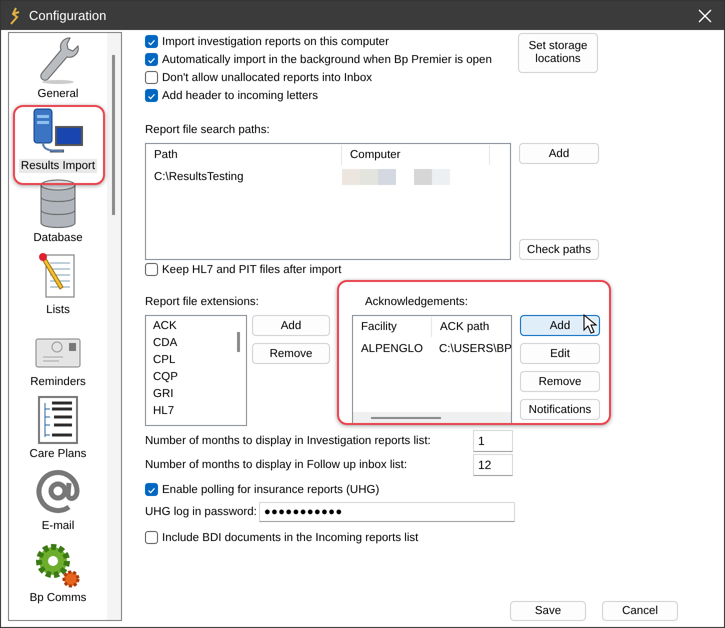 The height and width of the screenshot is (628, 725). I want to click on checkbox-label: Automatically import in the background when Bp Premier is open, so click(327, 60).